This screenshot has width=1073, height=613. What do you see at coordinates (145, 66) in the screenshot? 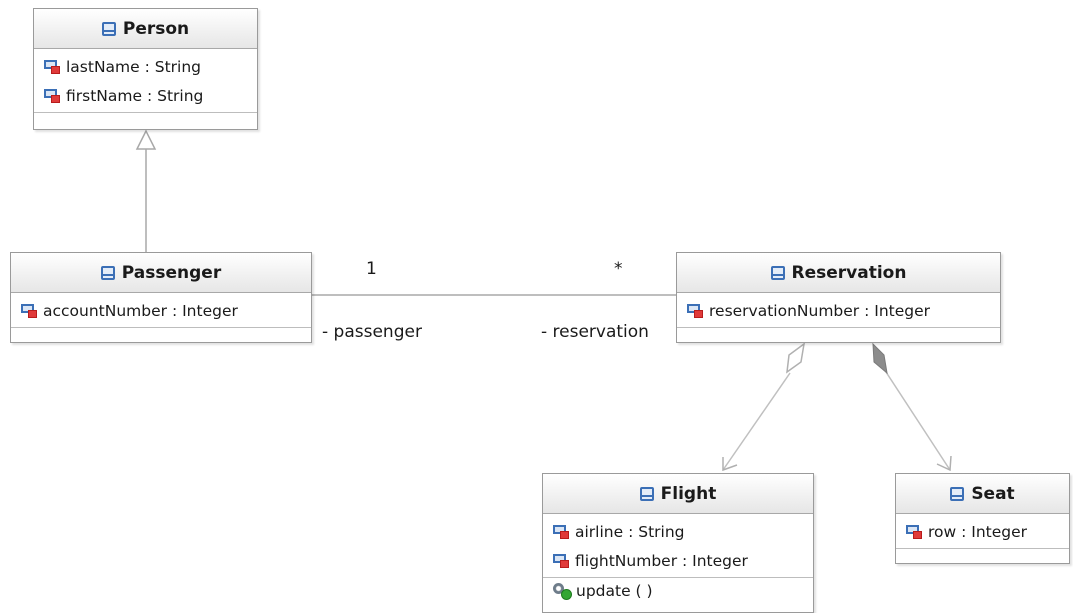
I see `person-attribute-lastname: lastName : String` at bounding box center [145, 66].